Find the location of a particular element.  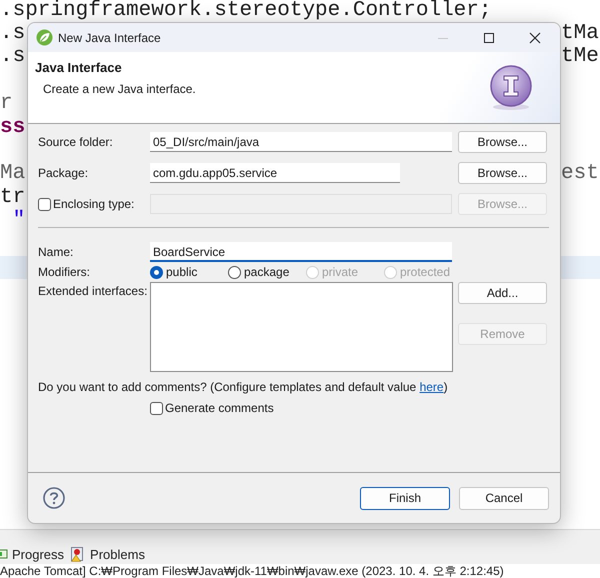

comments-text: Do you want to add comments? (Configure templates and default value here) is located at coordinates (243, 387).